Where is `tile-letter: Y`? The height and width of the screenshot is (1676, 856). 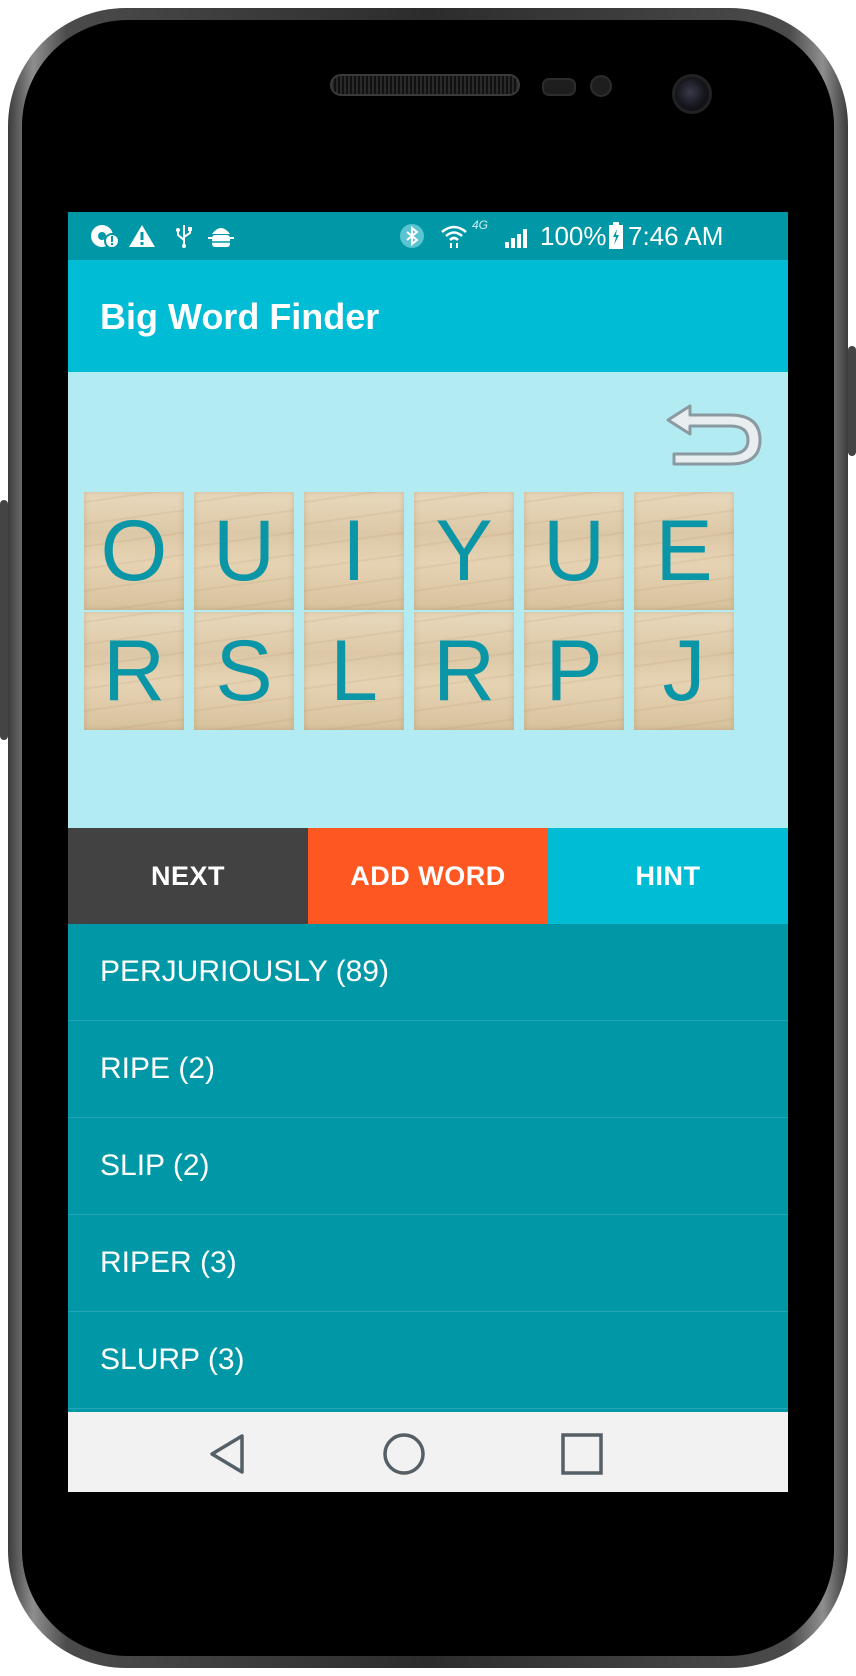 tile-letter: Y is located at coordinates (464, 550).